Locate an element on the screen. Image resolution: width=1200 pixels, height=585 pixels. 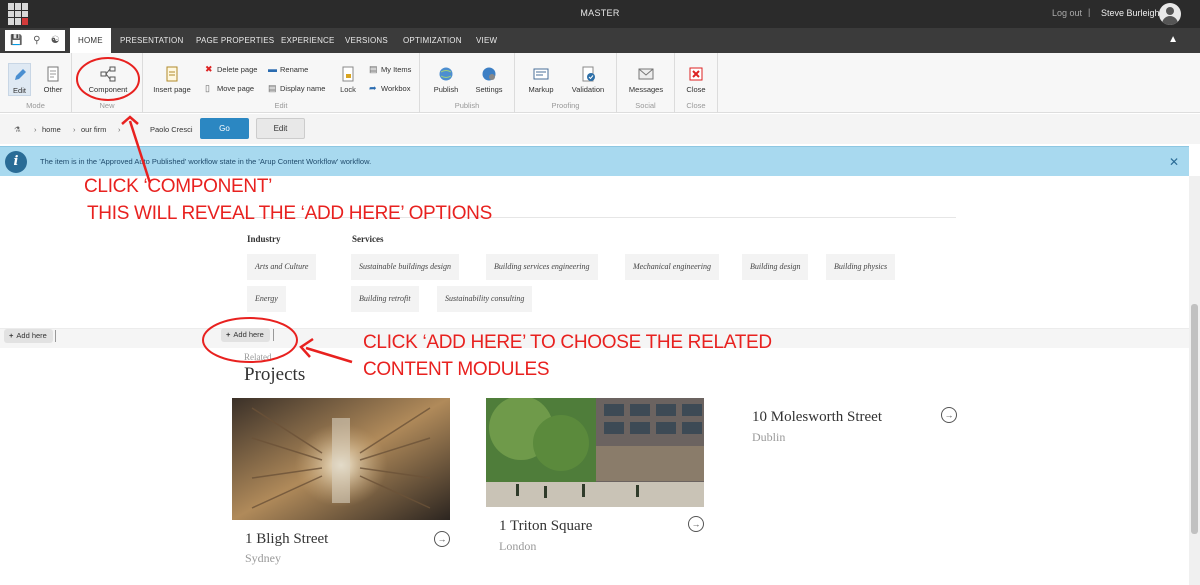
project-card: 10 Molesworth Street Dublin → is located at coordinates (857, 425).